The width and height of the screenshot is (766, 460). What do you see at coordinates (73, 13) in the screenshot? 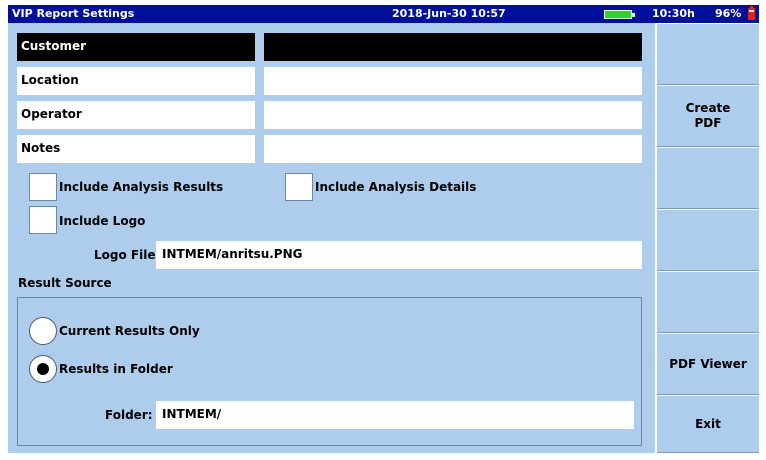
I see `window-title: VIP Report Settings` at bounding box center [73, 13].